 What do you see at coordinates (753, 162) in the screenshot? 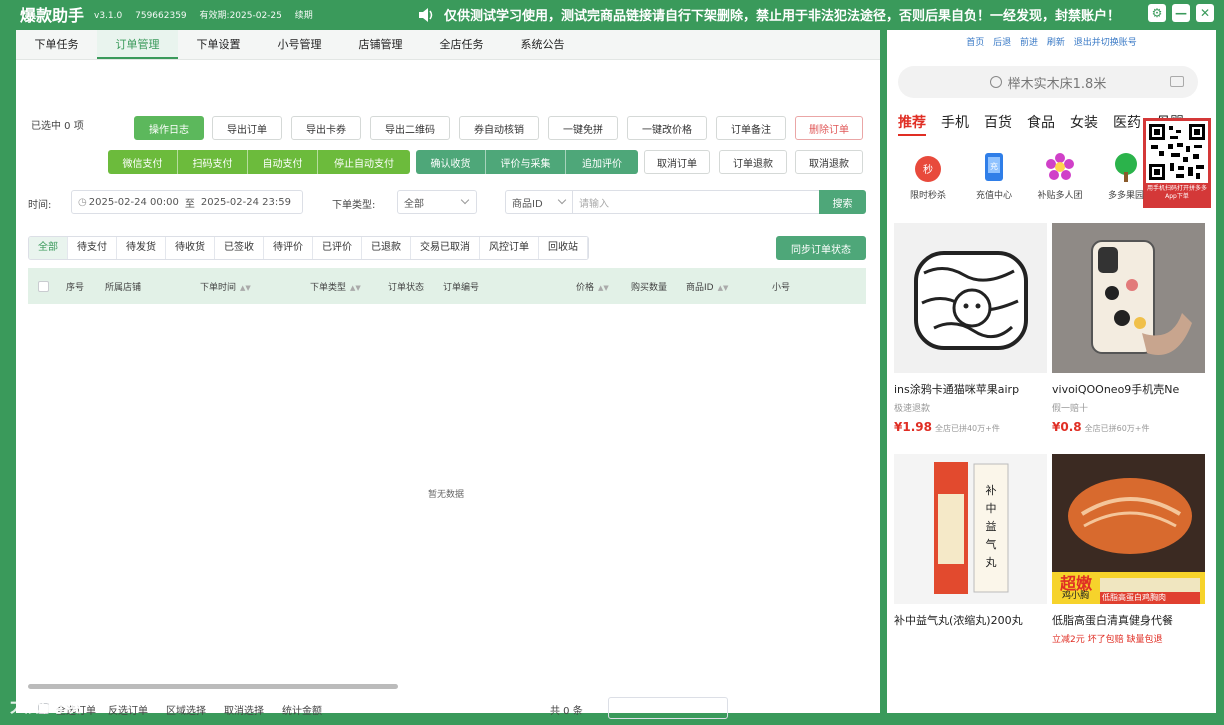
I see `order-refund-button: 订单退款` at bounding box center [753, 162].